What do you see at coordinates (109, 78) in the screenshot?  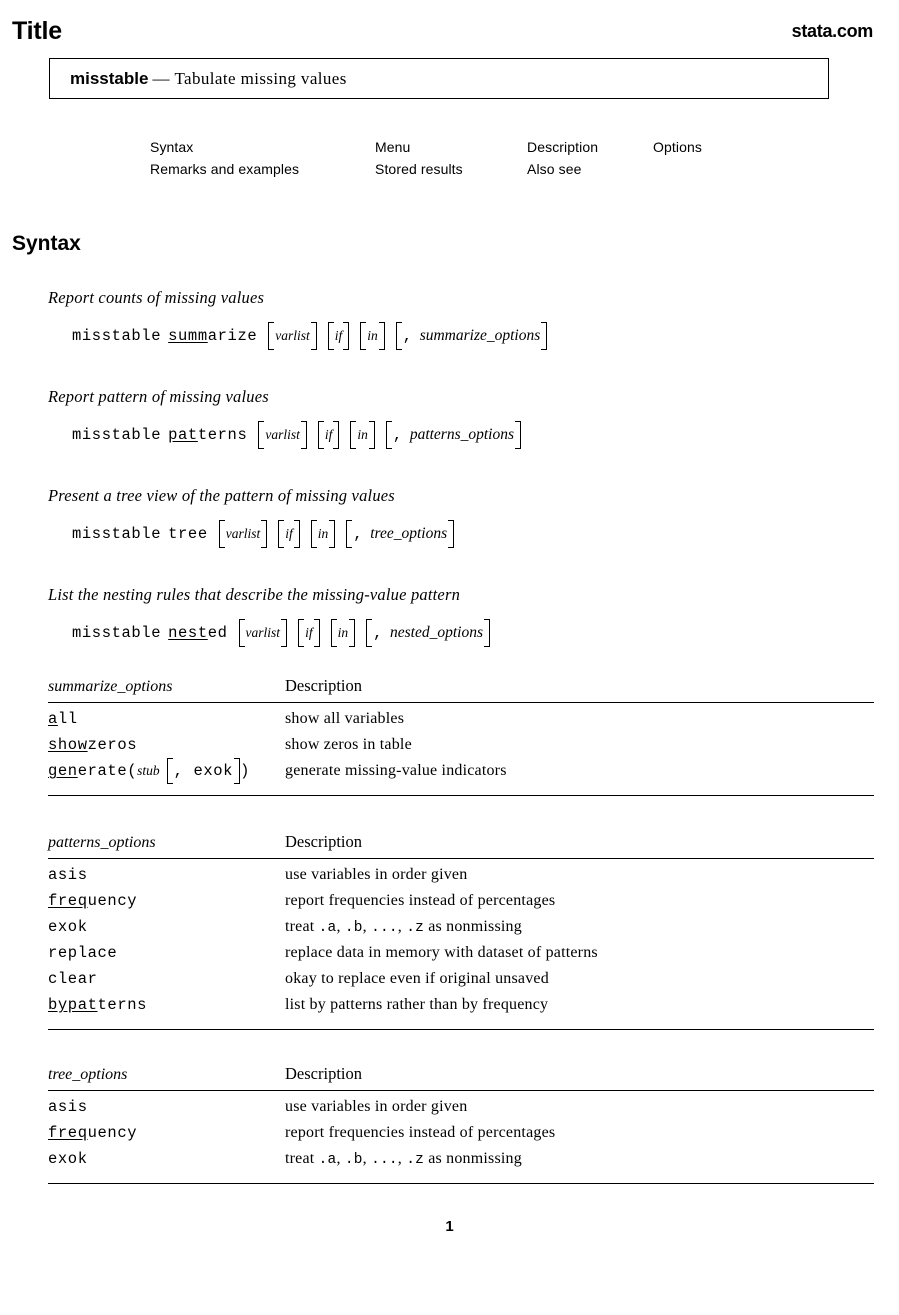 I see `command-name: misstable` at bounding box center [109, 78].